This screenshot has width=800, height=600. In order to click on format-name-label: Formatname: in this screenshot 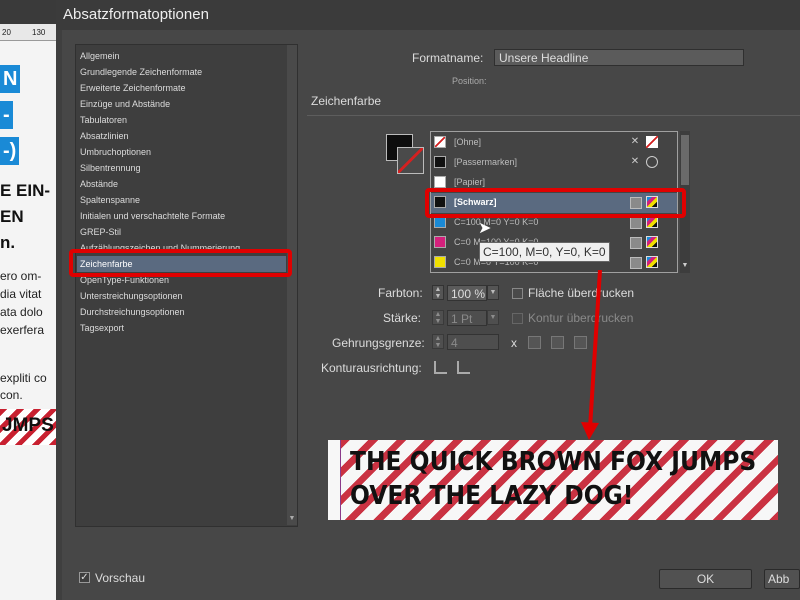, I will do `click(448, 58)`.